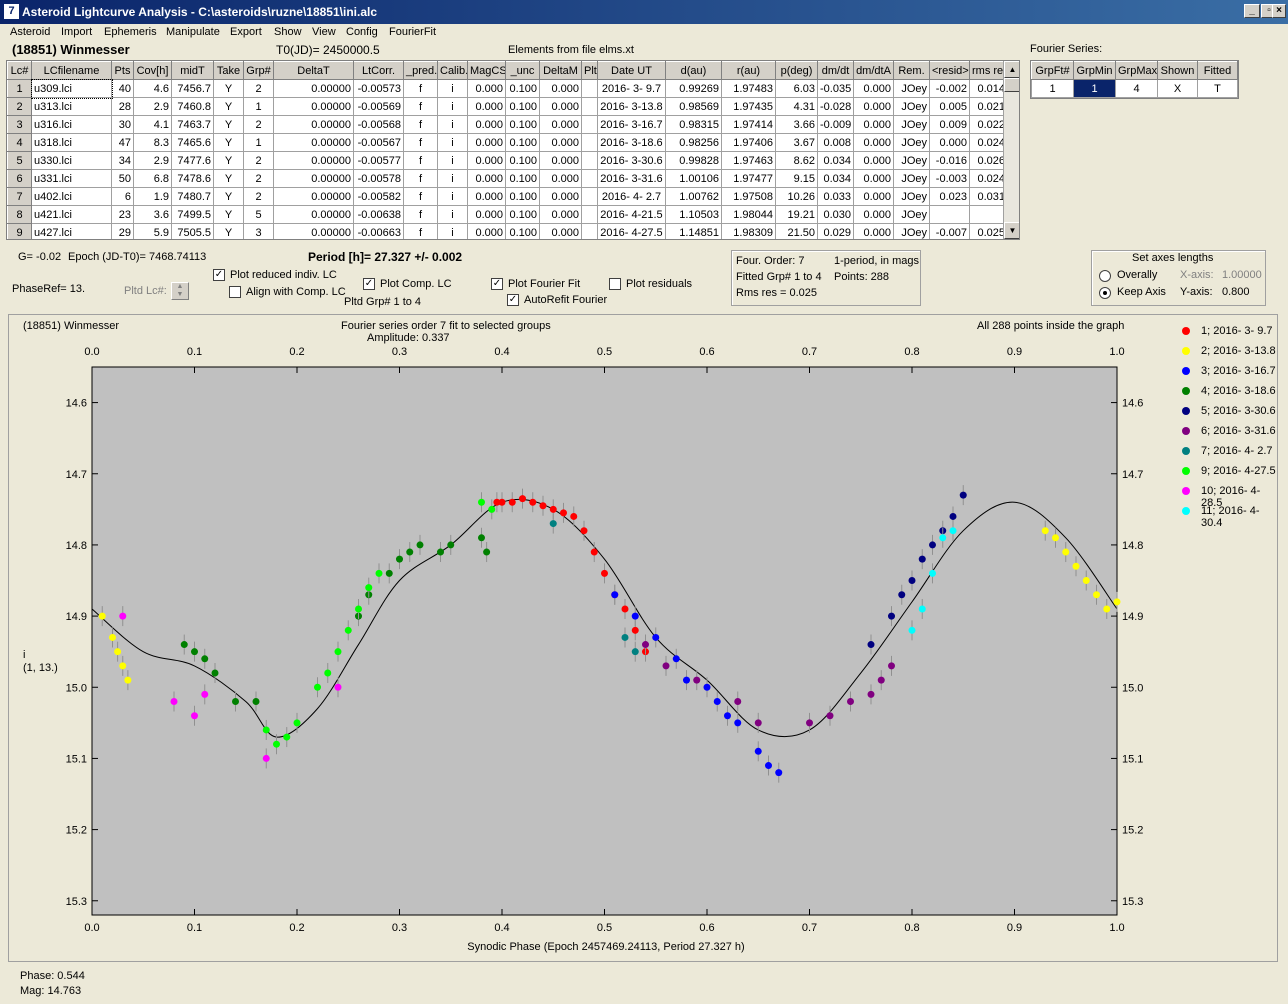 The image size is (1288, 1004). I want to click on lc-col-header: Take, so click(228, 70).